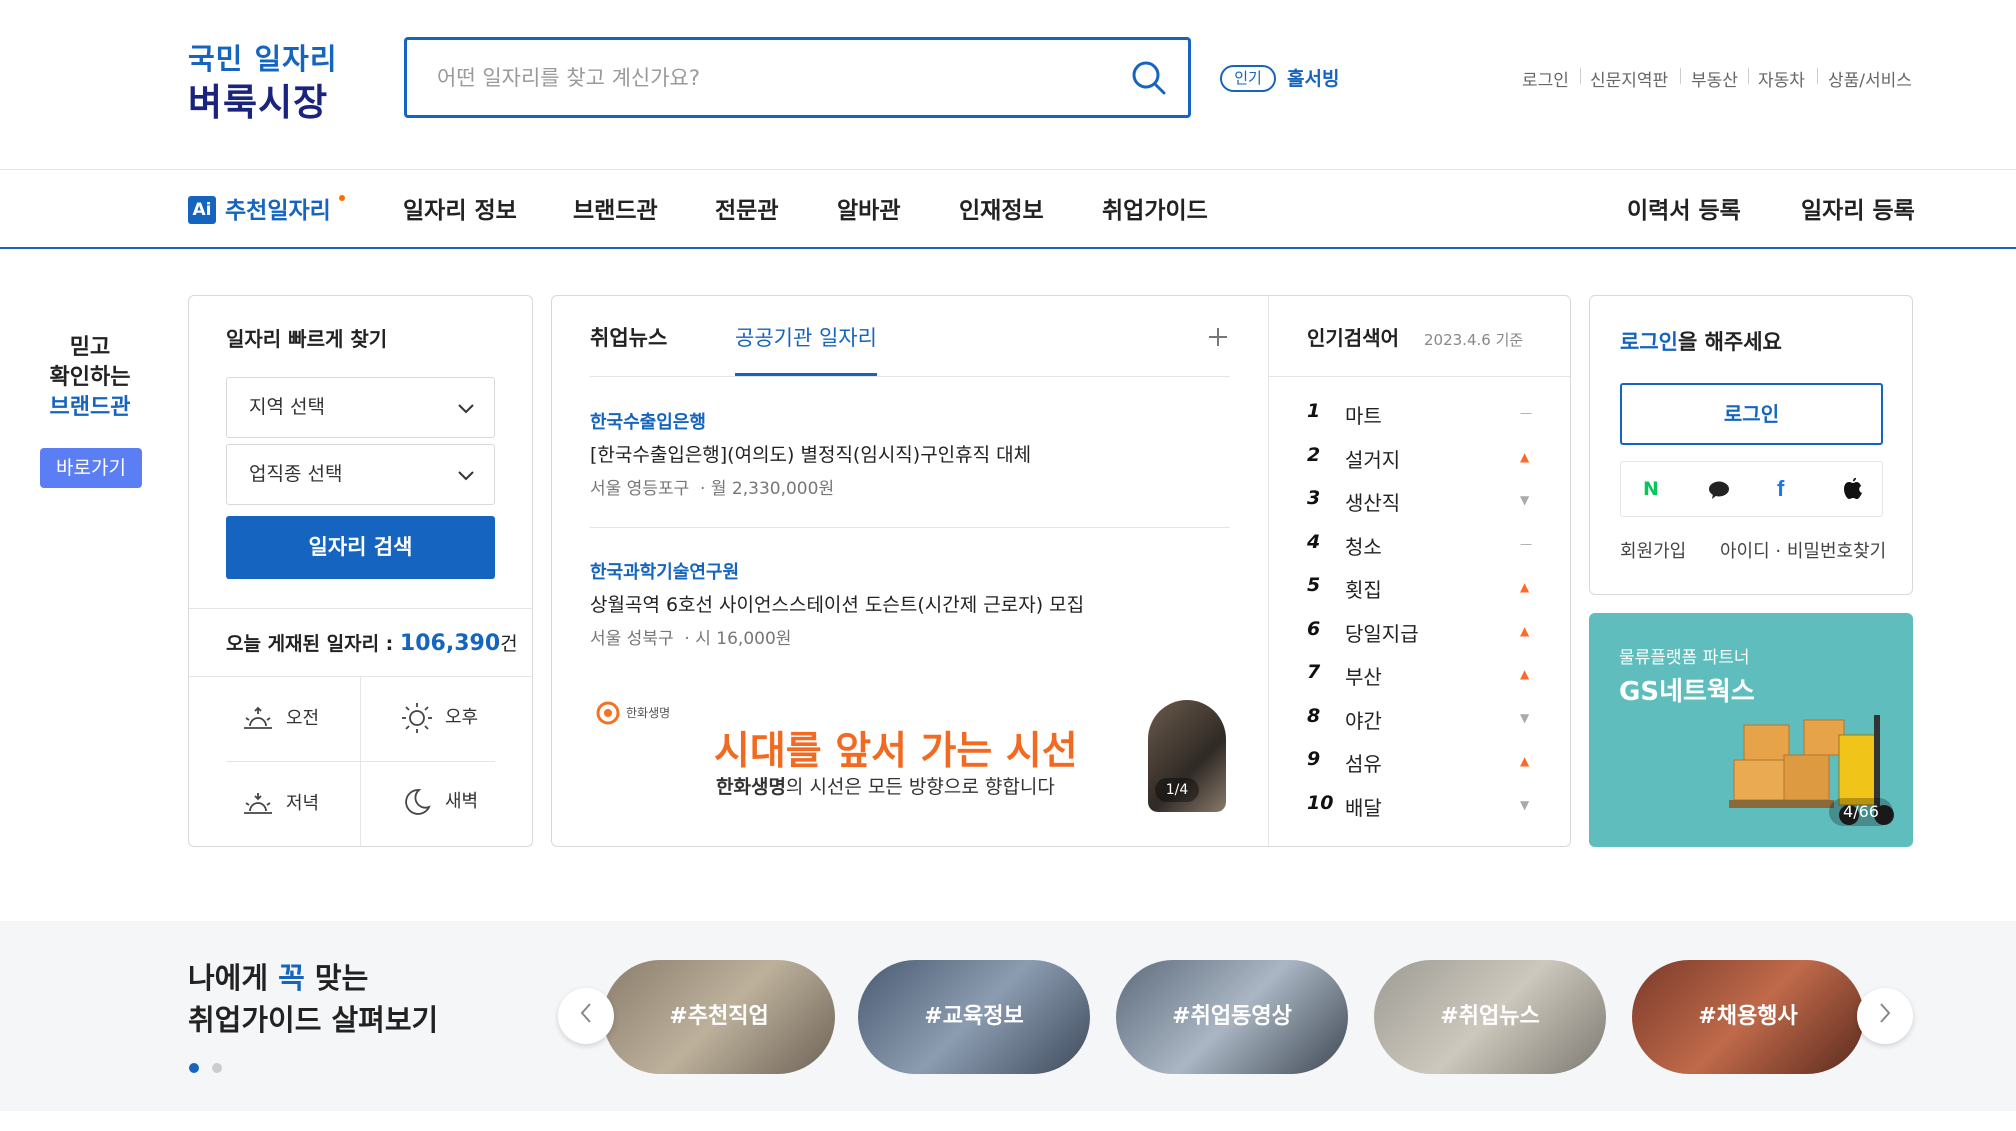 The image size is (2016, 1131). Describe the element at coordinates (640, 489) in the screenshot. I see `news-item-location: 서울 영등포구` at that location.